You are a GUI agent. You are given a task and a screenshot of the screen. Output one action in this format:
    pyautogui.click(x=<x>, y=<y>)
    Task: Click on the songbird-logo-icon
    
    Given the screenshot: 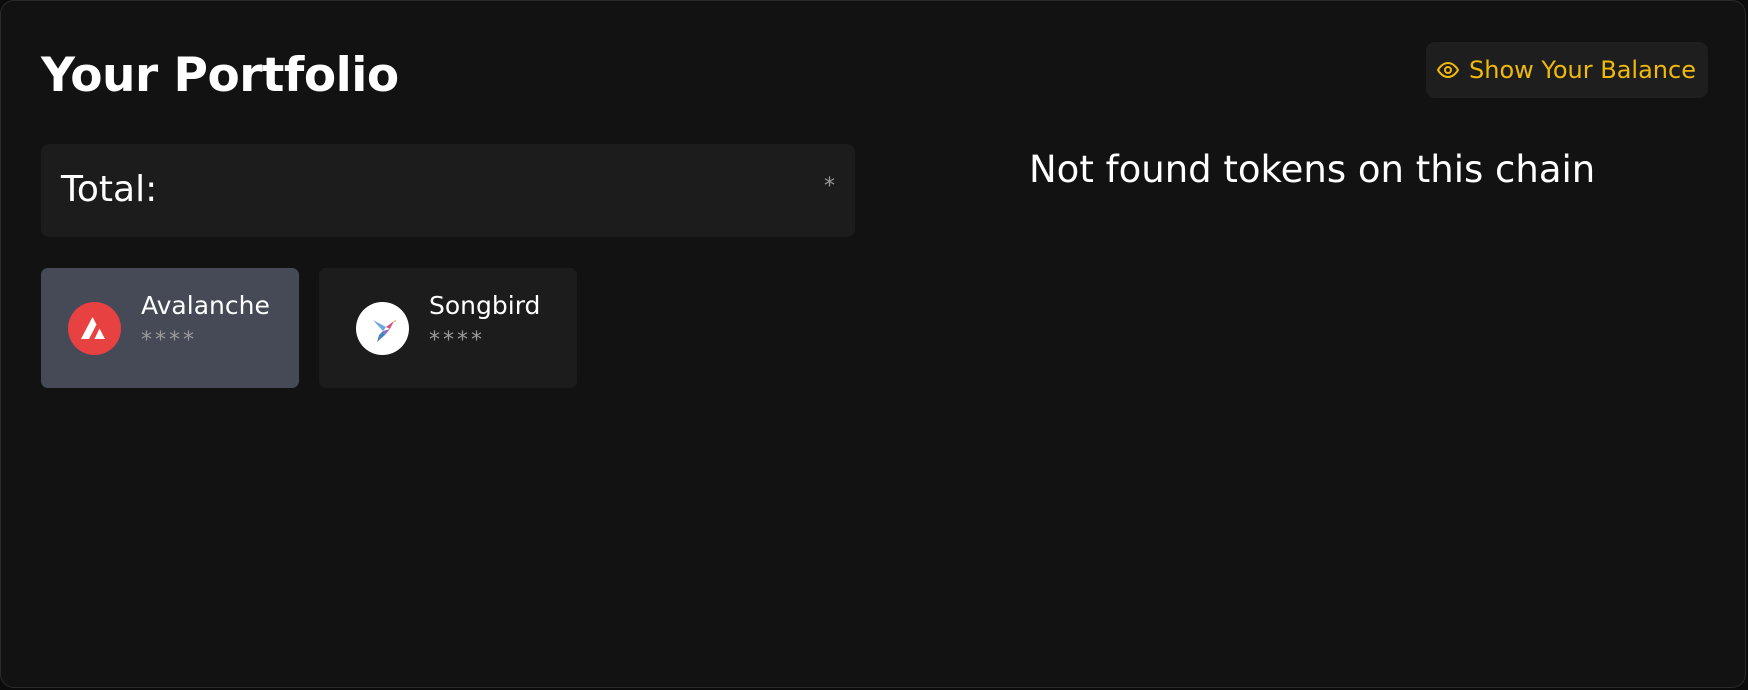 What is the action you would take?
    pyautogui.click(x=382, y=328)
    